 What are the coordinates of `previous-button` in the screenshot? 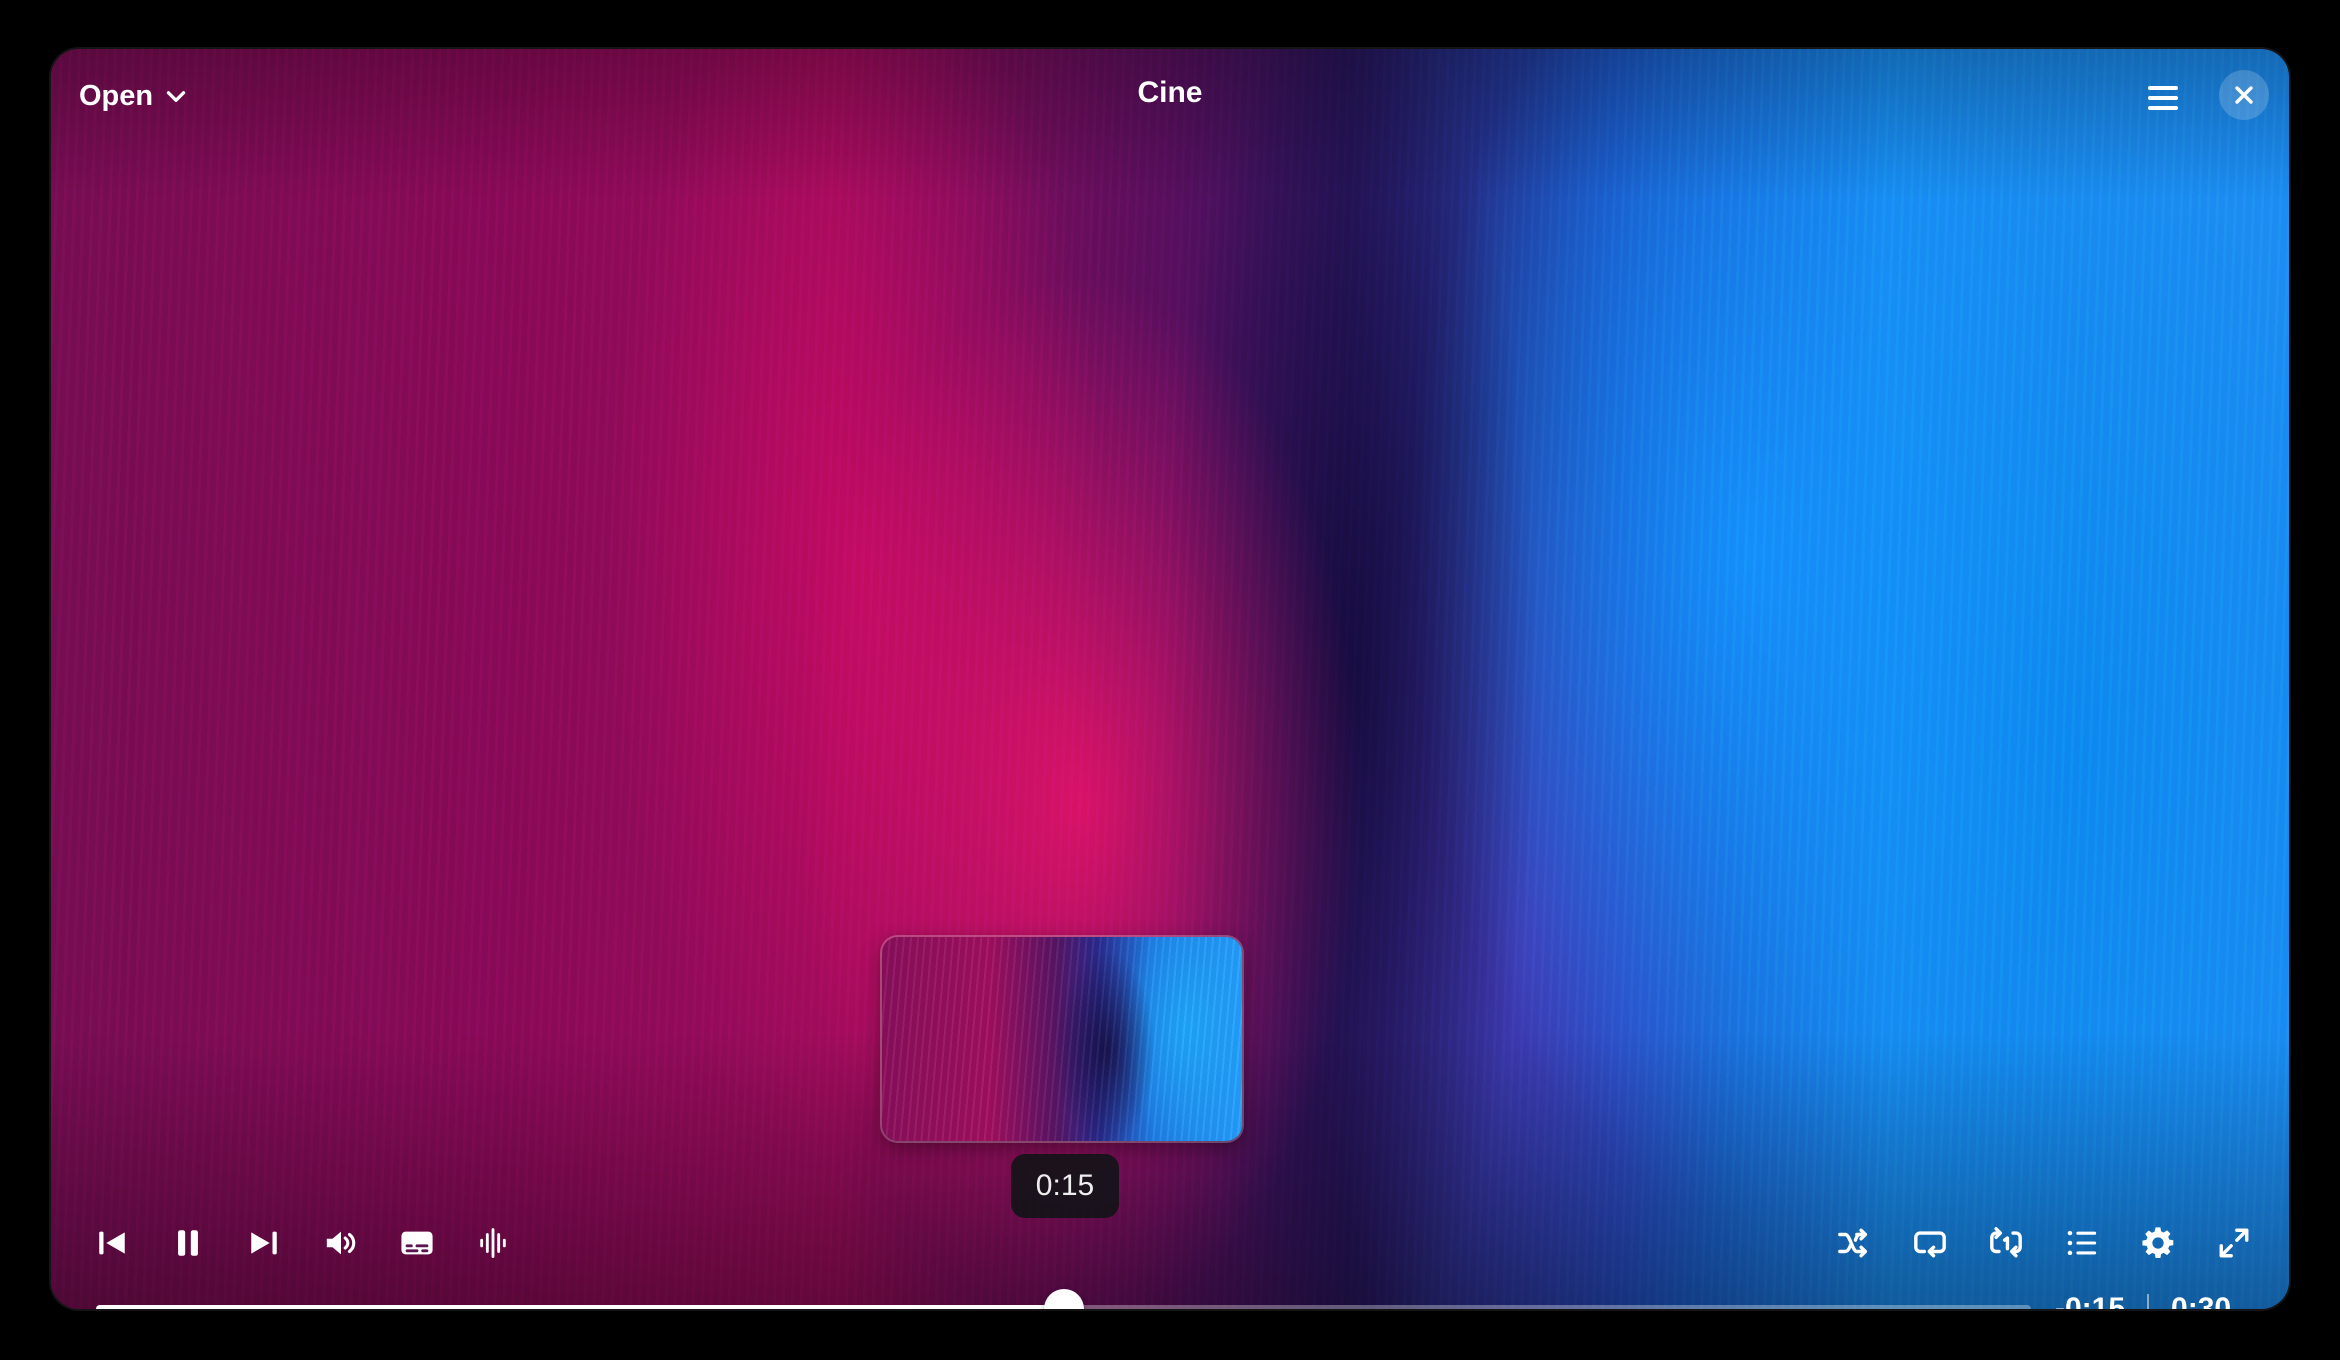 It's located at (112, 1243).